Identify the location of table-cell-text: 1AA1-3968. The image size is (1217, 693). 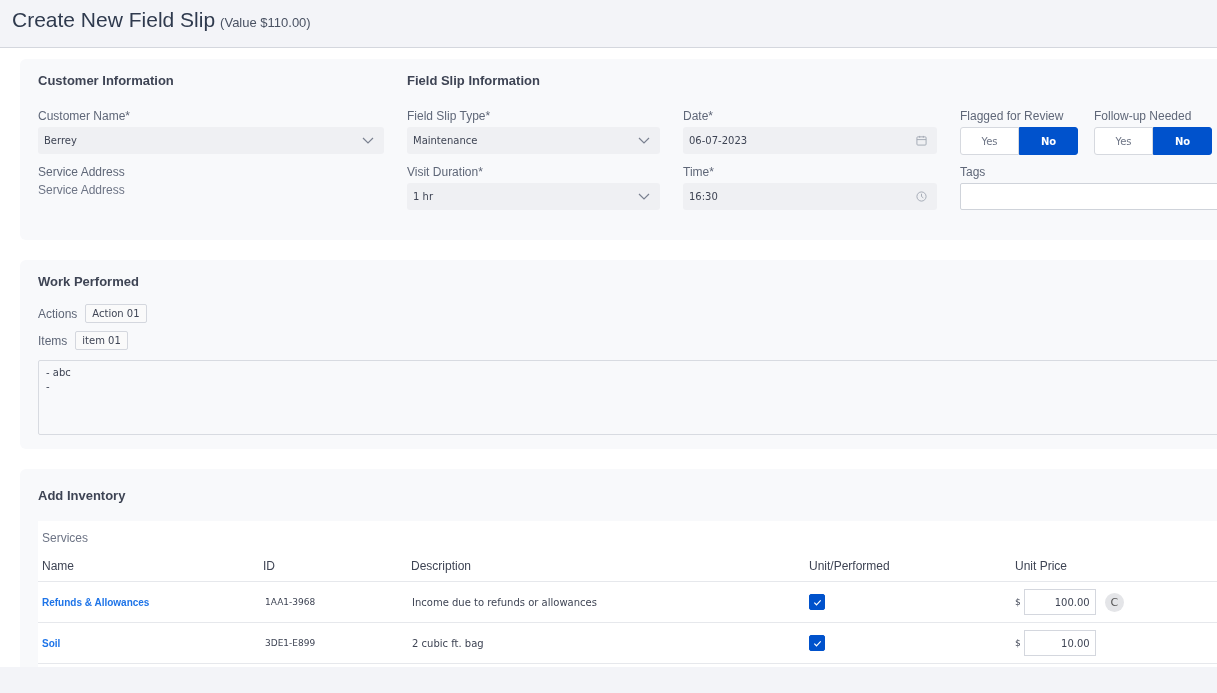
(290, 602).